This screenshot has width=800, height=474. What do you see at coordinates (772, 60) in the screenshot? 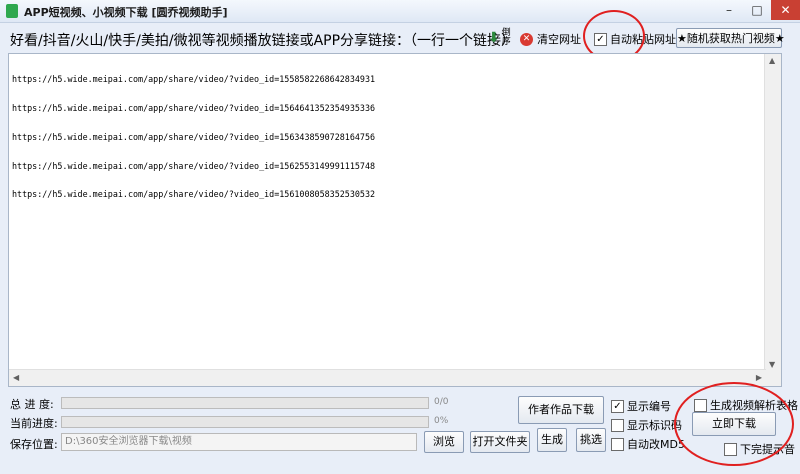
I see `scroll-up-icon: ▲` at bounding box center [772, 60].